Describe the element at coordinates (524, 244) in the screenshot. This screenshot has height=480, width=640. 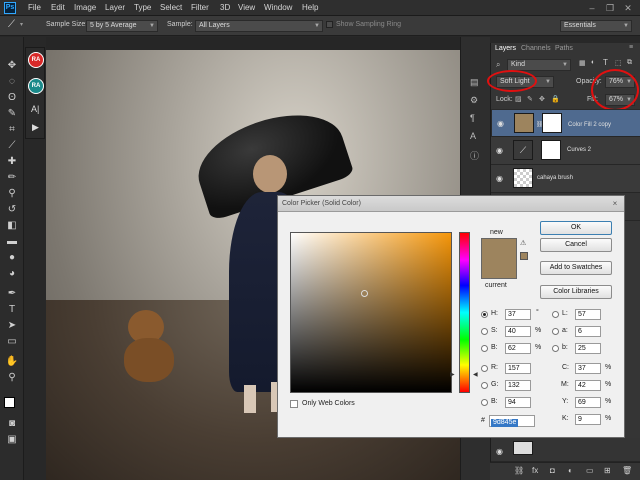
I see `gamut-warning-icon: ⚠` at that location.